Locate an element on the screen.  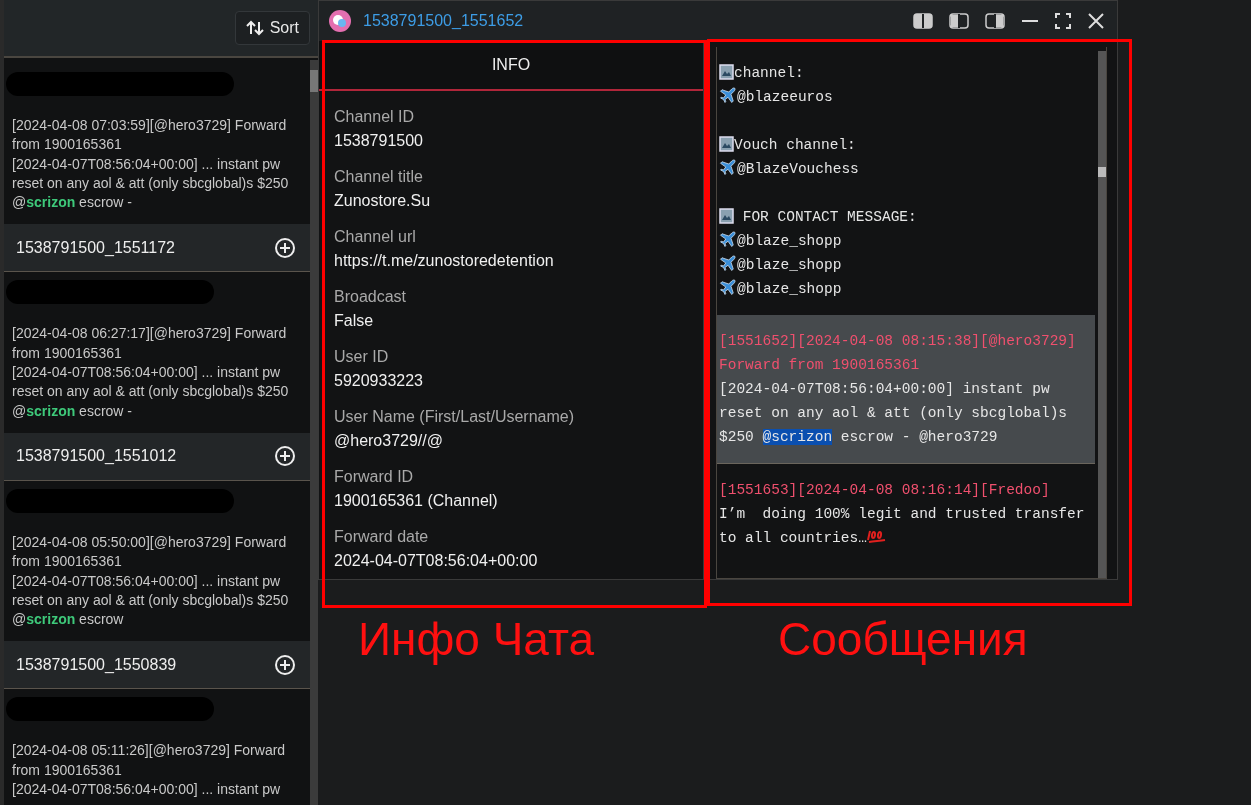
field-label: User Name (First/Last/Username) is located at coordinates (455, 417).